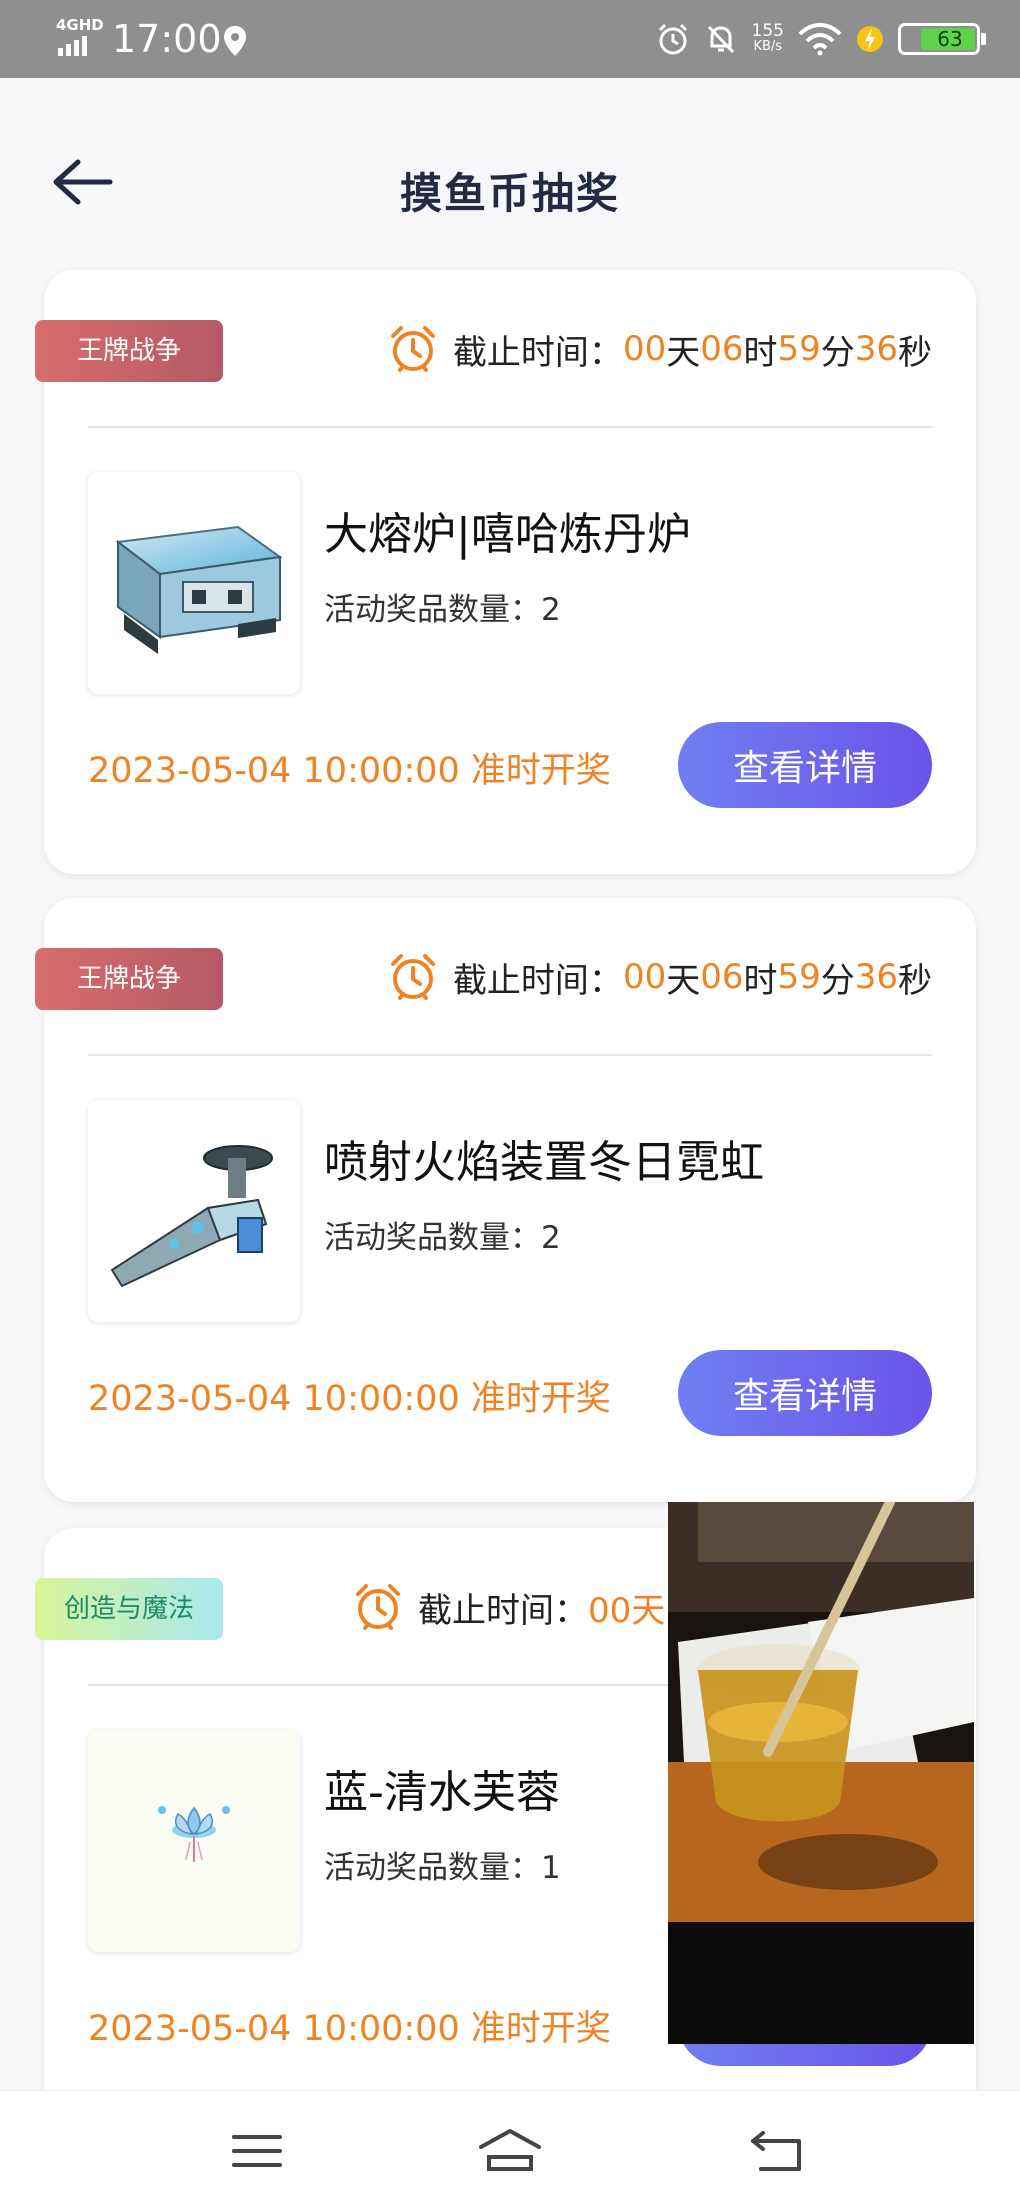 The height and width of the screenshot is (2210, 1020). What do you see at coordinates (627, 1610) in the screenshot?
I see `countdown-days: 00天` at bounding box center [627, 1610].